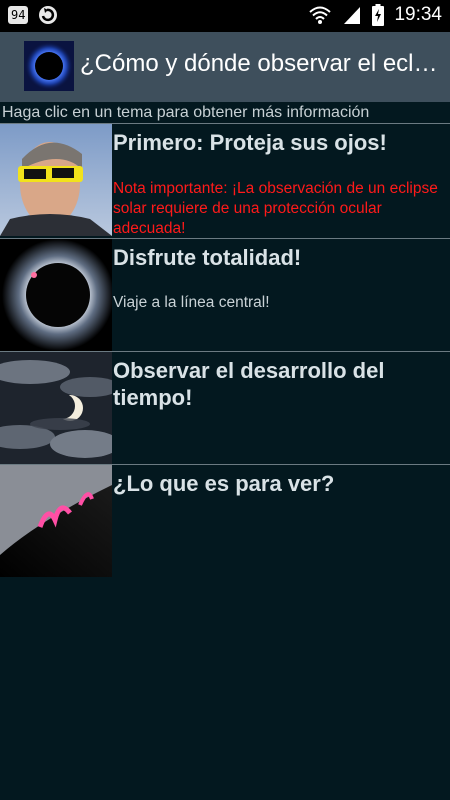 This screenshot has height=800, width=450. Describe the element at coordinates (225, 520) in the screenshot. I see `topic-what-to-see: ¿Lo que es para ver?` at that location.